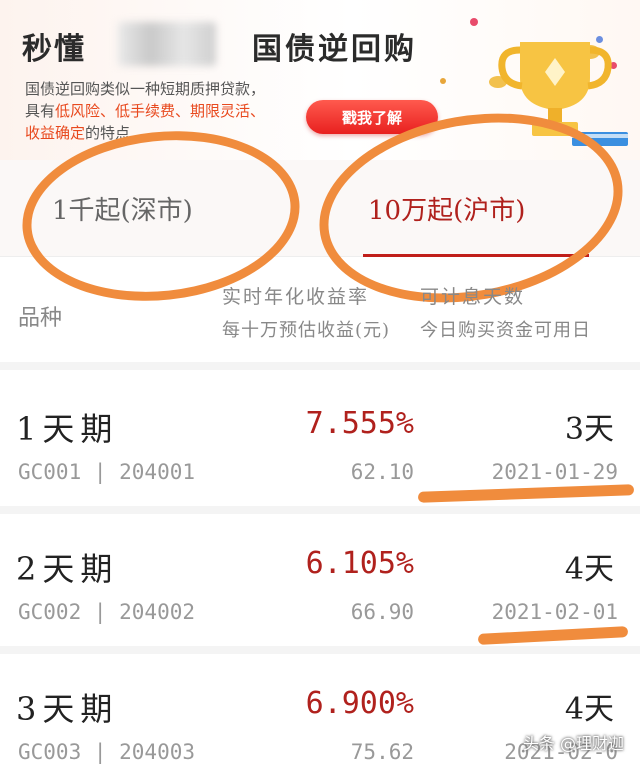 Image resolution: width=640 pixels, height=782 pixels. Describe the element at coordinates (505, 330) in the screenshot. I see `header-fund-available-date: 今日购买资金可用日` at that location.